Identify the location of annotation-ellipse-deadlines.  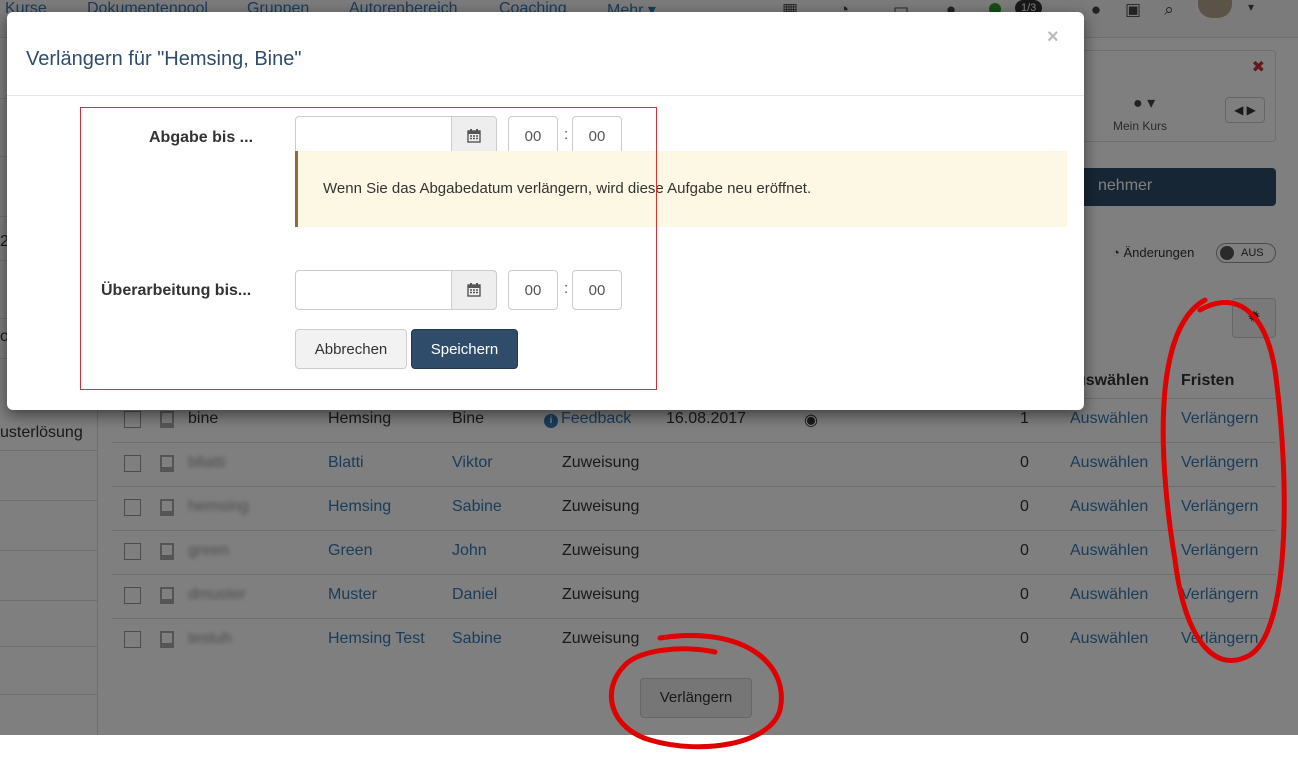
(1223, 480).